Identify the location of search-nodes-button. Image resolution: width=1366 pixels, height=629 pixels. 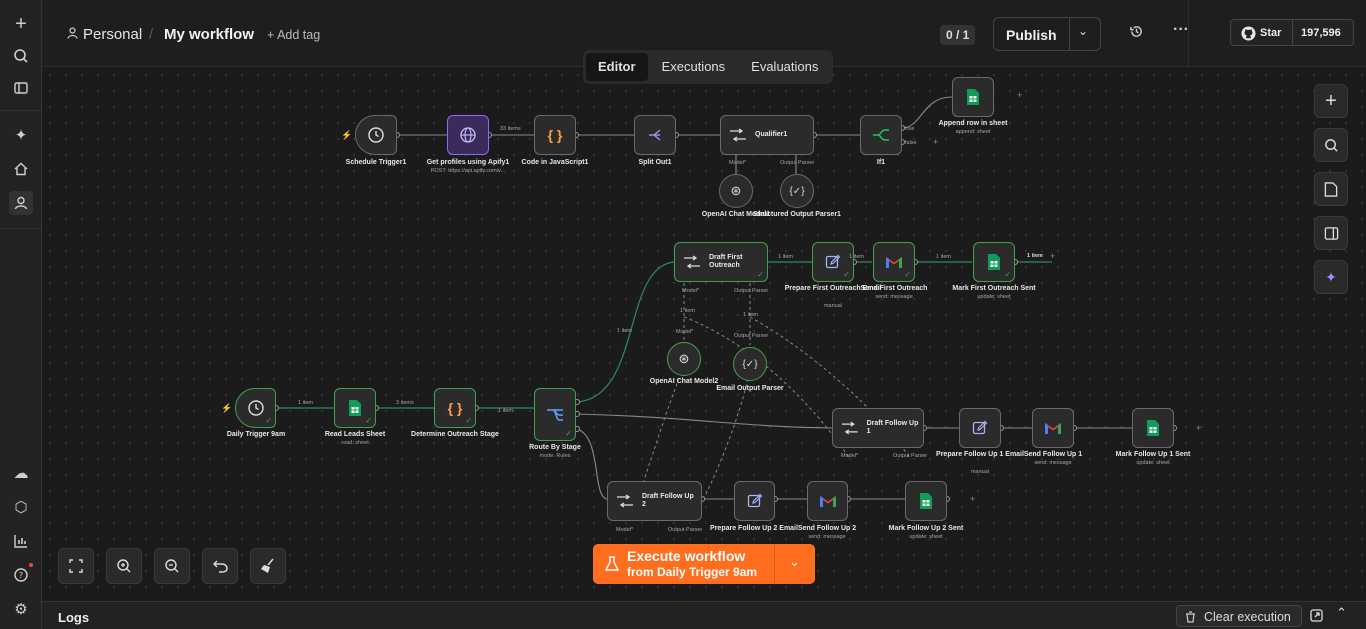
(1331, 145).